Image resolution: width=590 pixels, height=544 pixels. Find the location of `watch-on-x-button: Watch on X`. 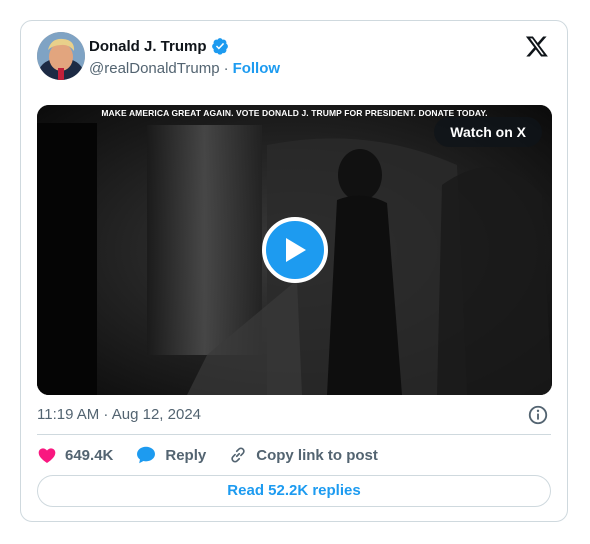

watch-on-x-button: Watch on X is located at coordinates (488, 132).